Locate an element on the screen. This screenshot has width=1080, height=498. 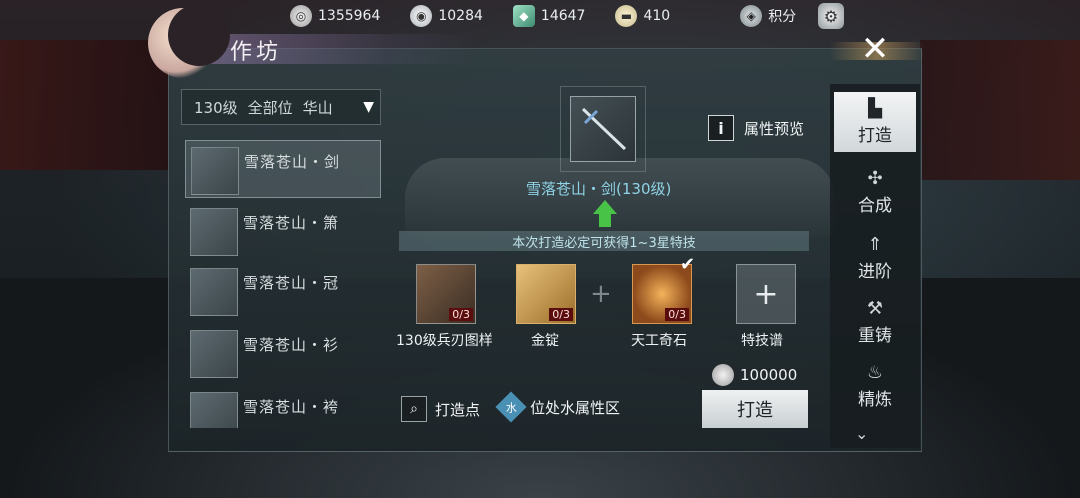
attribute-preview-label: 属性预览 is located at coordinates (774, 128).